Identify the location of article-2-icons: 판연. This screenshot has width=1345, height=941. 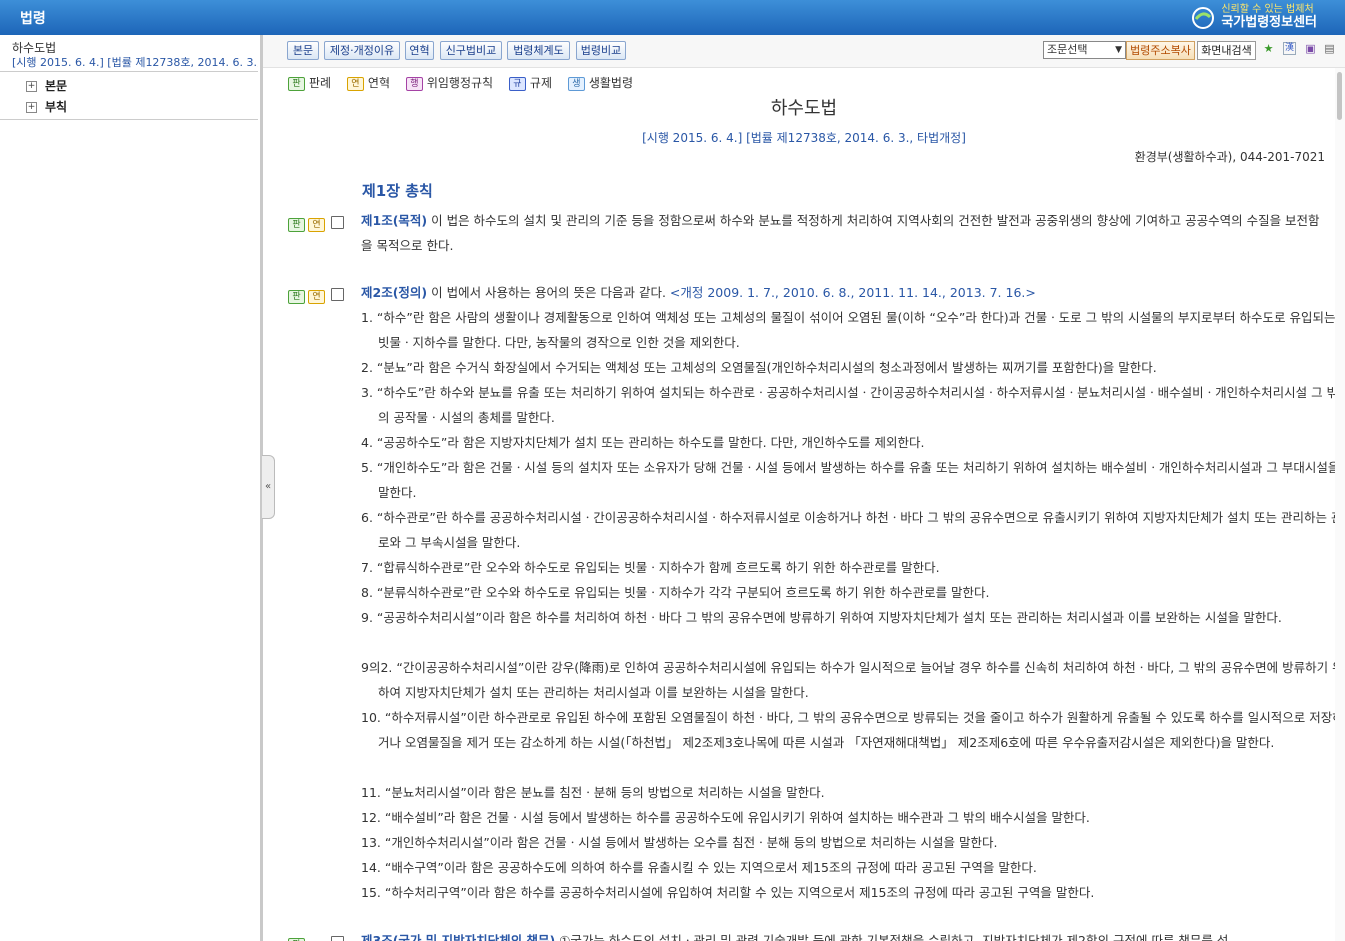
(308, 295).